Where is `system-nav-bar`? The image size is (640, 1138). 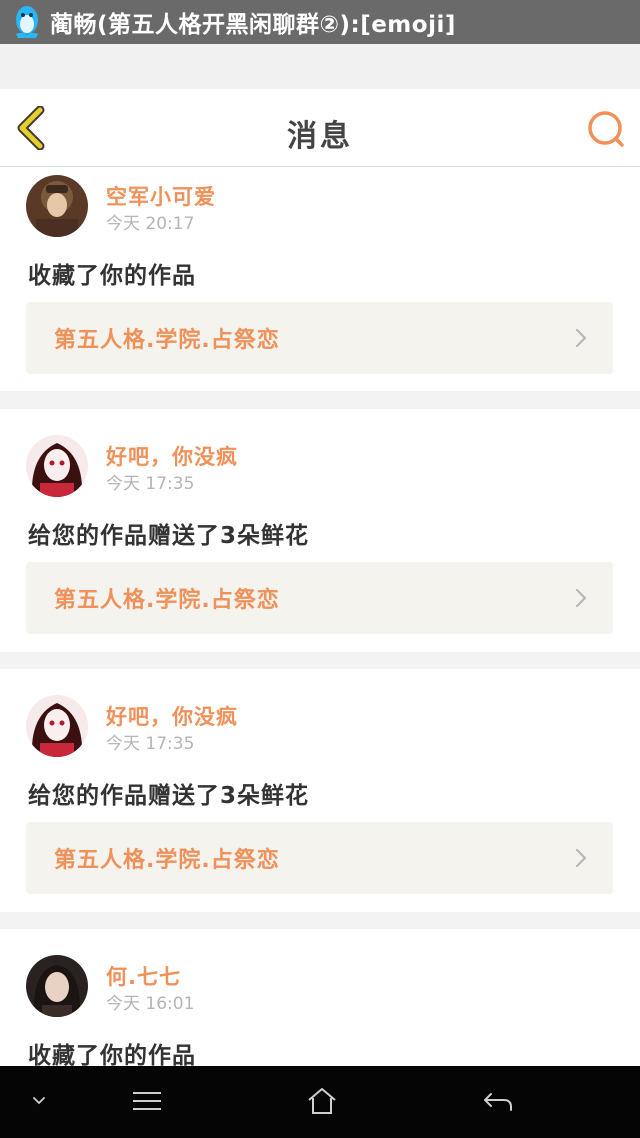
system-nav-bar is located at coordinates (320, 1102).